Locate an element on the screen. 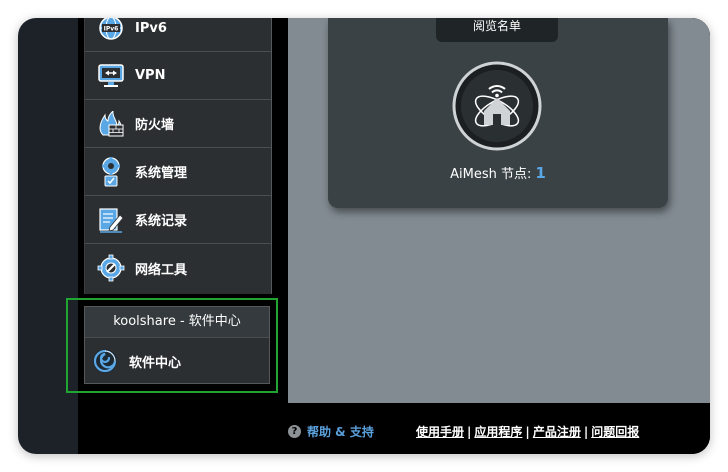 This screenshot has height=472, width=728. sidebar-item-system-admin: 系统管理 is located at coordinates (178, 172).